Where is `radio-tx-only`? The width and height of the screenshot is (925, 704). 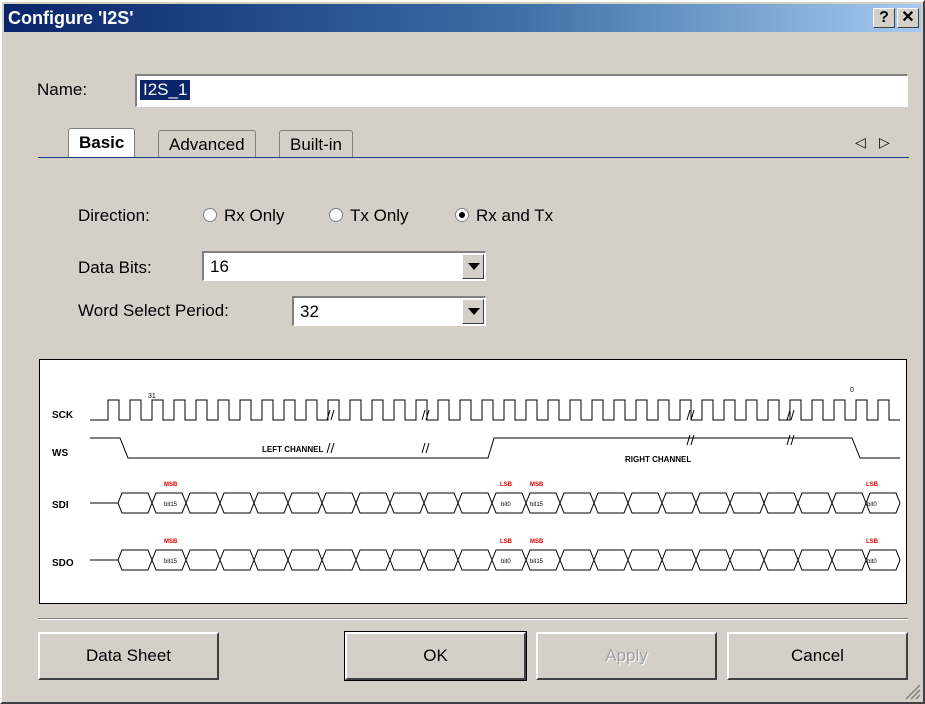
radio-tx-only is located at coordinates (336, 215).